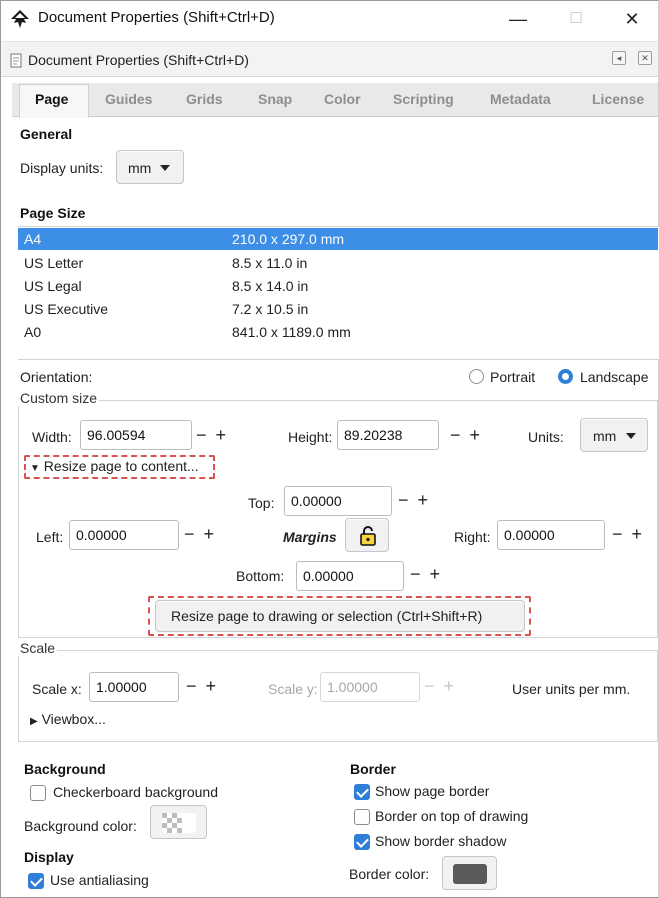 The image size is (659, 898). What do you see at coordinates (291, 332) in the screenshot?
I see `page-size-dimensions: 841.0 x 1189.0 mm` at bounding box center [291, 332].